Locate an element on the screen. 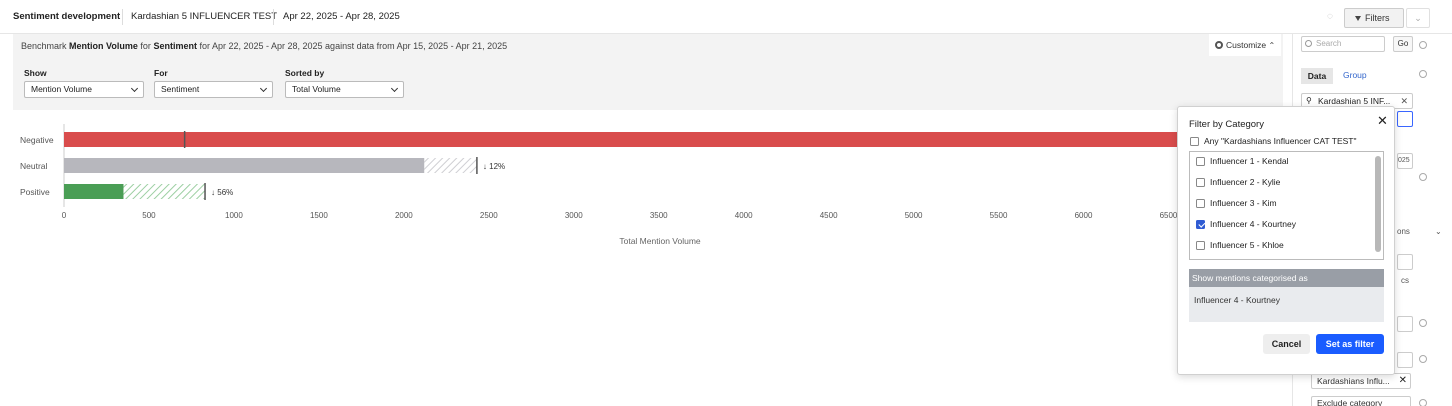 The width and height of the screenshot is (1452, 406). set-as-filter-button: Set as filter is located at coordinates (1350, 344).